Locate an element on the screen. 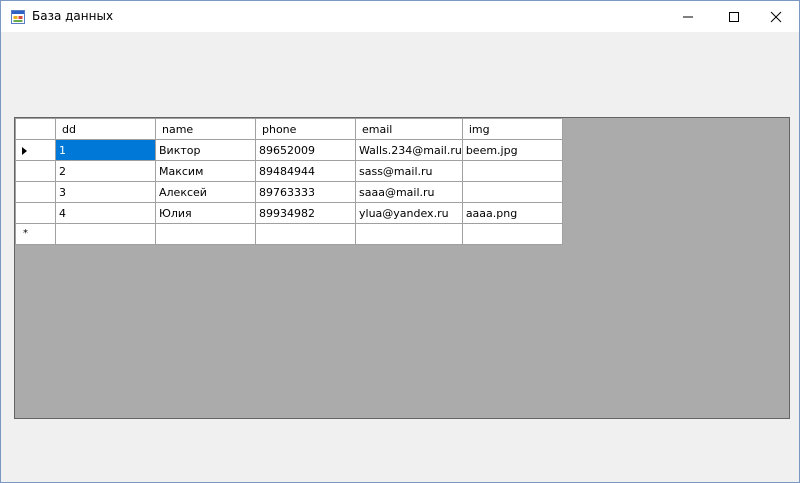 This screenshot has width=800, height=483. cell-dd: 3 is located at coordinates (105, 192).